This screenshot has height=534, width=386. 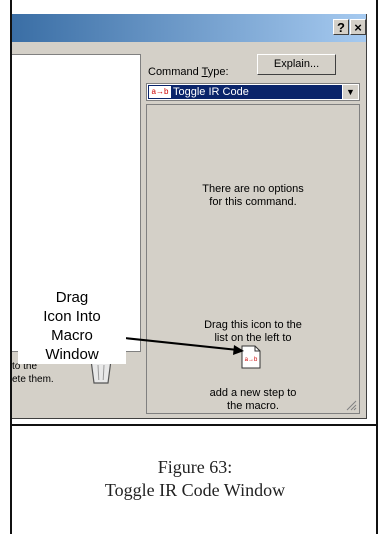 I want to click on caption-line-1: Figure 63:, so click(x=195, y=467).